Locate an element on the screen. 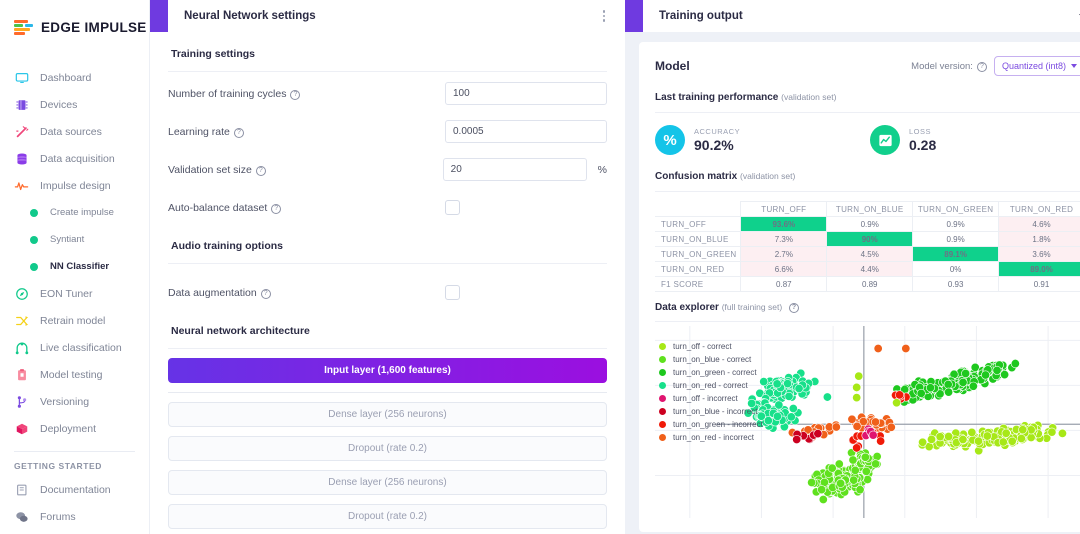 This screenshot has width=1080, height=534. matrix-cell: 90% is located at coordinates (870, 239).